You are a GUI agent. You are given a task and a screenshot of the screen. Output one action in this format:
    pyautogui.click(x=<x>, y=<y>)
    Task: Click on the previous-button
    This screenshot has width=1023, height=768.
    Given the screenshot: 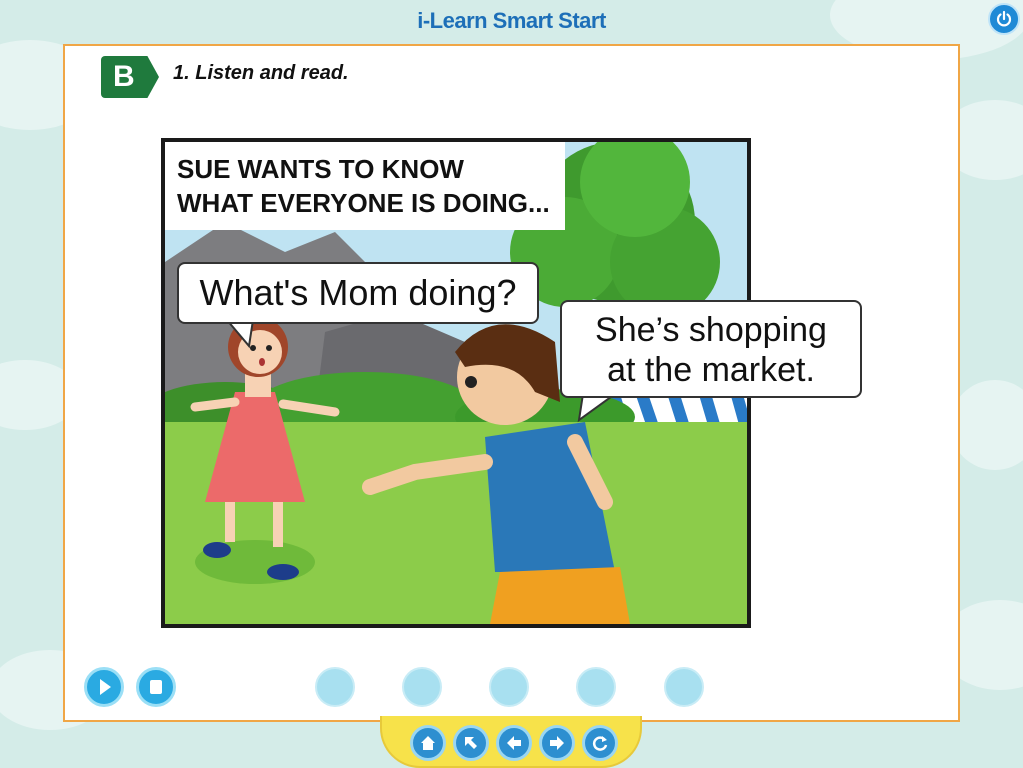 What is the action you would take?
    pyautogui.click(x=514, y=743)
    